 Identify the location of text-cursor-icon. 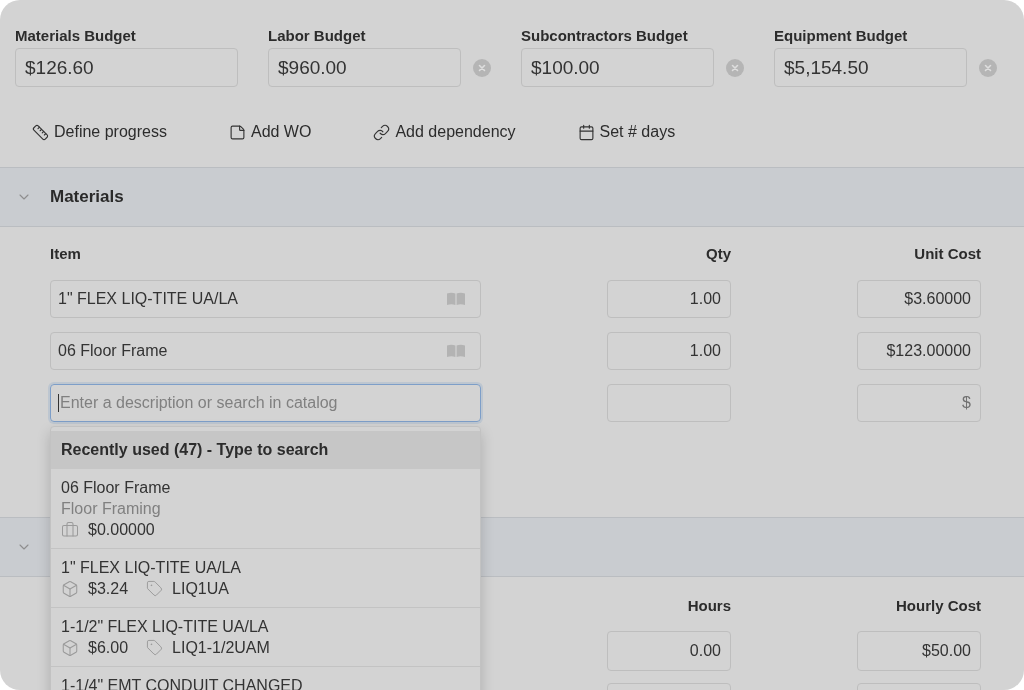
(58, 403).